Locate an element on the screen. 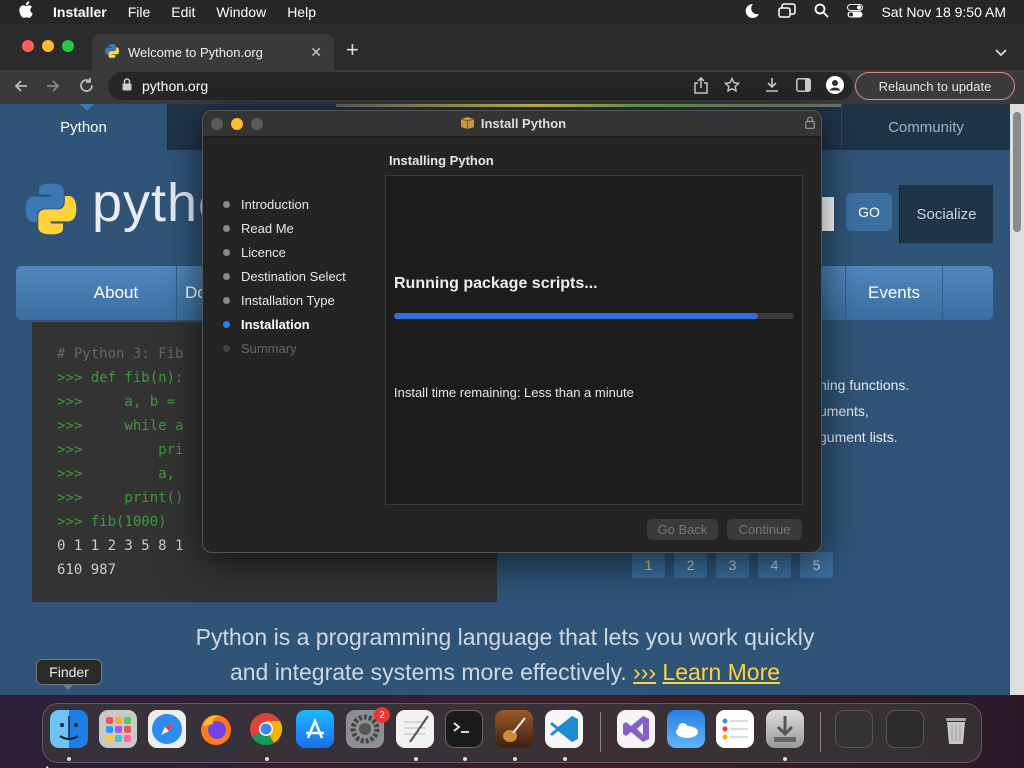  share-icon is located at coordinates (701, 86).